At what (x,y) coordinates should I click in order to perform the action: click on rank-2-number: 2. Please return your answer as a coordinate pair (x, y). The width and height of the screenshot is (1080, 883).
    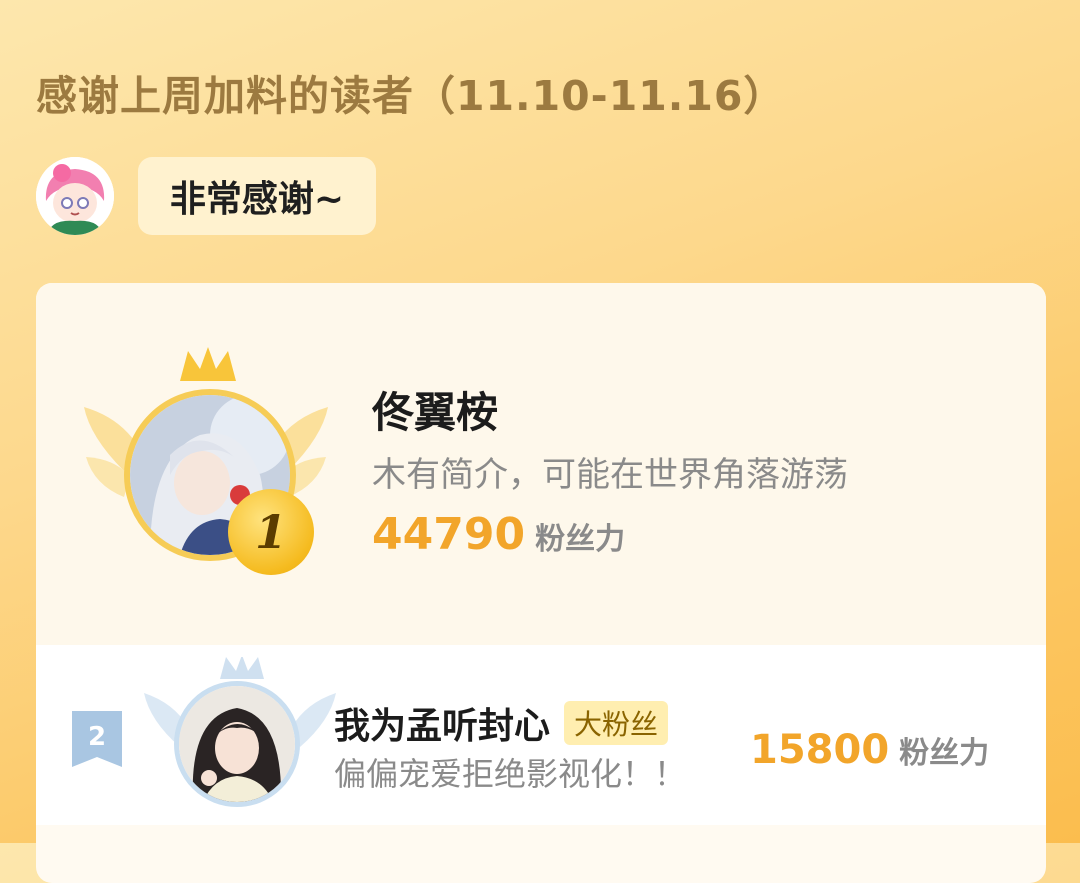
    Looking at the image, I should click on (97, 737).